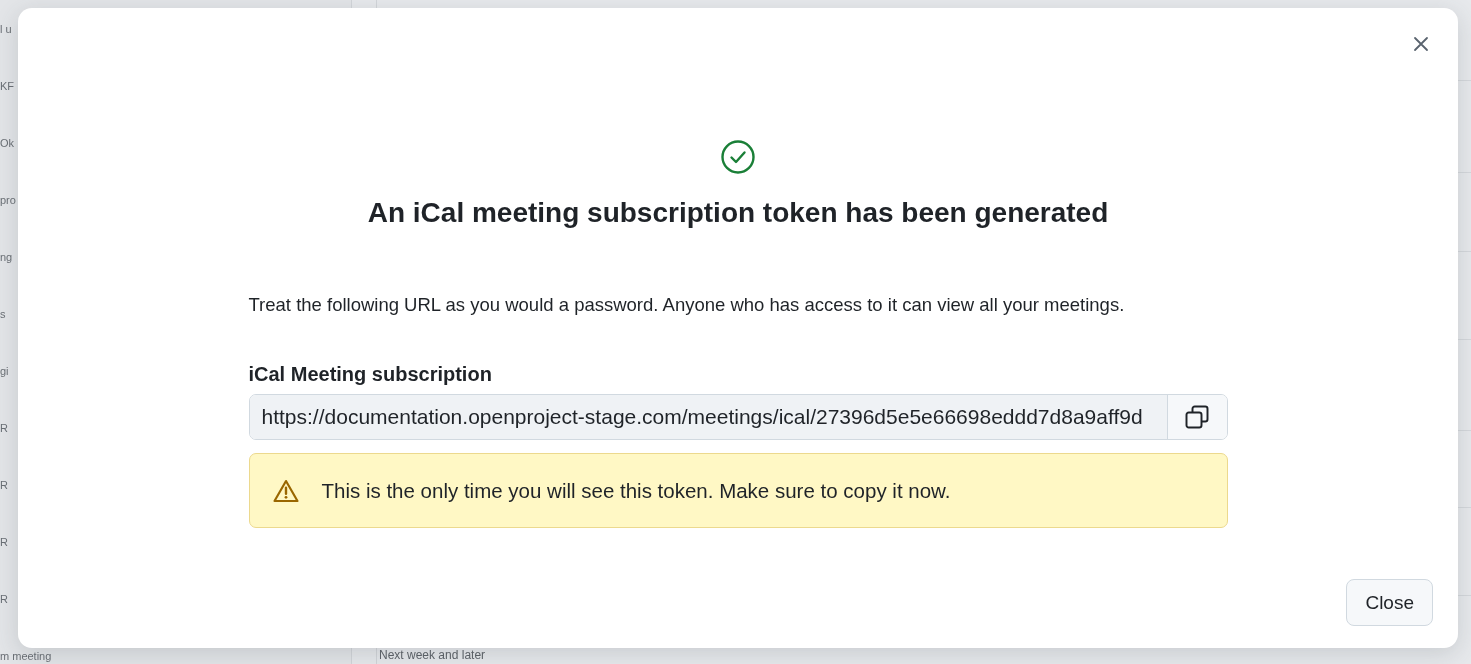 This screenshot has width=1471, height=664. What do you see at coordinates (738, 157) in the screenshot?
I see `check-circle-icon` at bounding box center [738, 157].